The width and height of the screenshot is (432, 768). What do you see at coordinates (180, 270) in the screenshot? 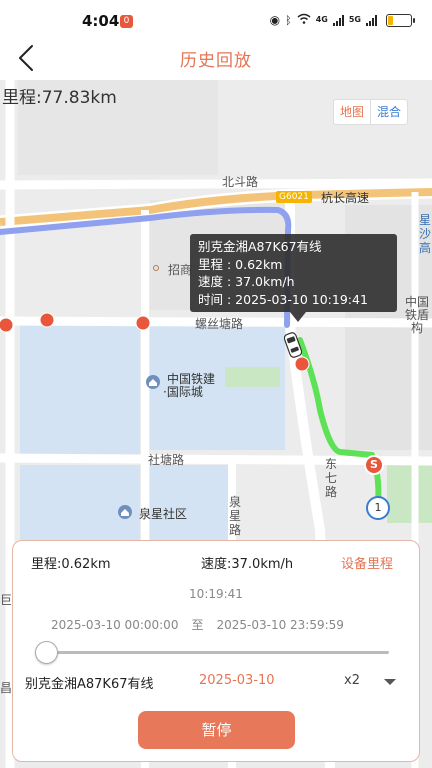
I see `poi-label-zhaoshang: 招商` at bounding box center [180, 270].